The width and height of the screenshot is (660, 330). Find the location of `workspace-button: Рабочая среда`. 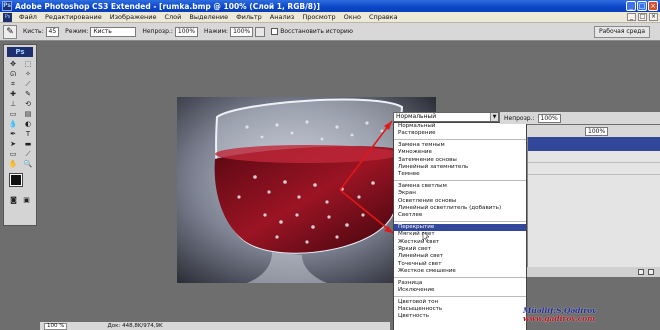

workspace-button: Рабочая среда is located at coordinates (621, 32).